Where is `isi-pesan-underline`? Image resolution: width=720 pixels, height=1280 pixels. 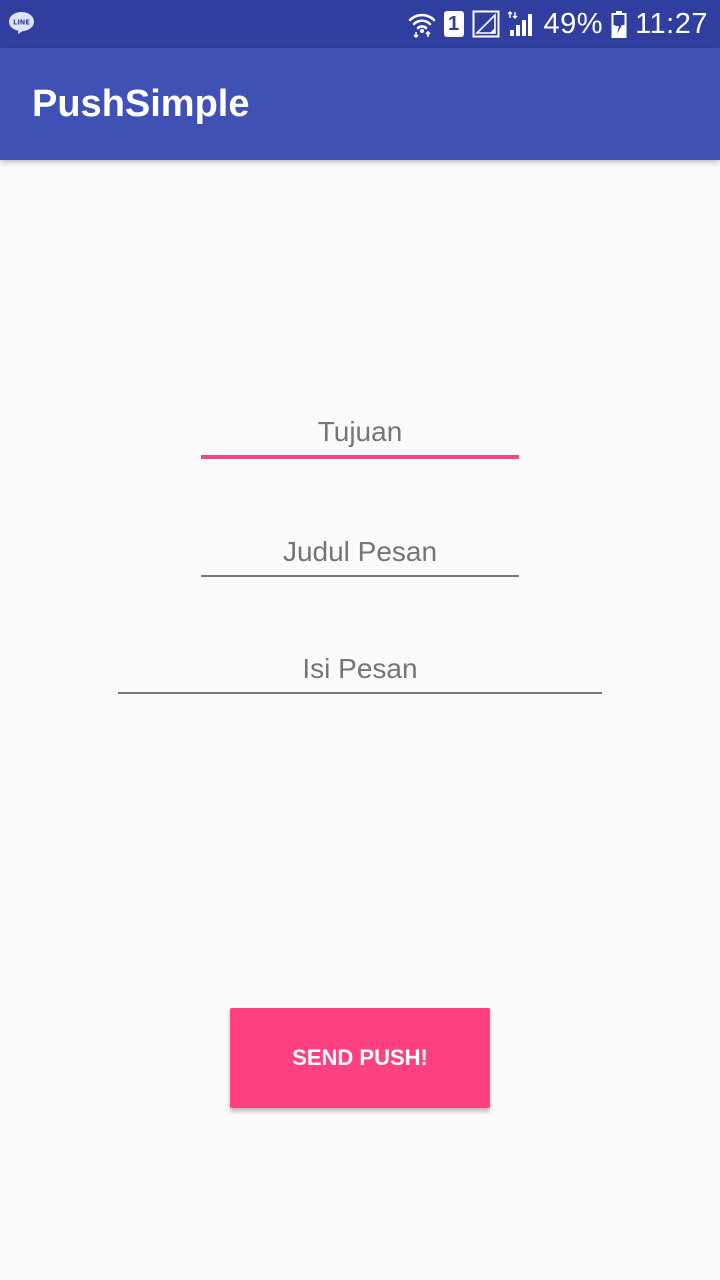
isi-pesan-underline is located at coordinates (360, 693).